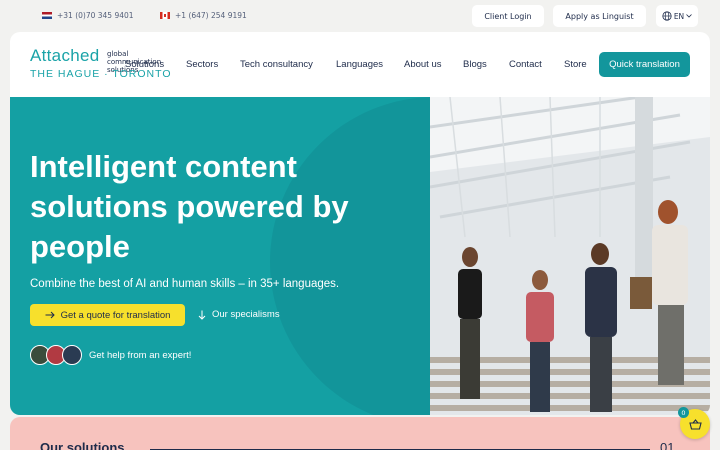 The image size is (720, 450). I want to click on client-login-button: Client Login, so click(508, 16).